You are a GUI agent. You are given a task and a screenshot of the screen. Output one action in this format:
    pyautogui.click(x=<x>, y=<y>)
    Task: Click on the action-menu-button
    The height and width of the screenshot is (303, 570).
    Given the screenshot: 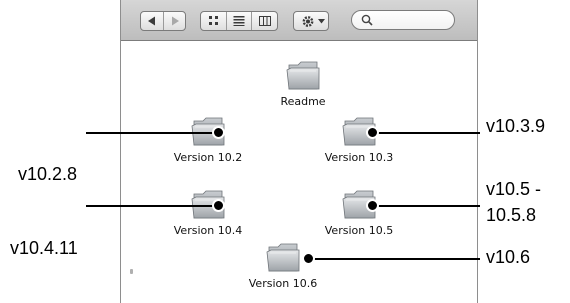 What is the action you would take?
    pyautogui.click(x=311, y=21)
    